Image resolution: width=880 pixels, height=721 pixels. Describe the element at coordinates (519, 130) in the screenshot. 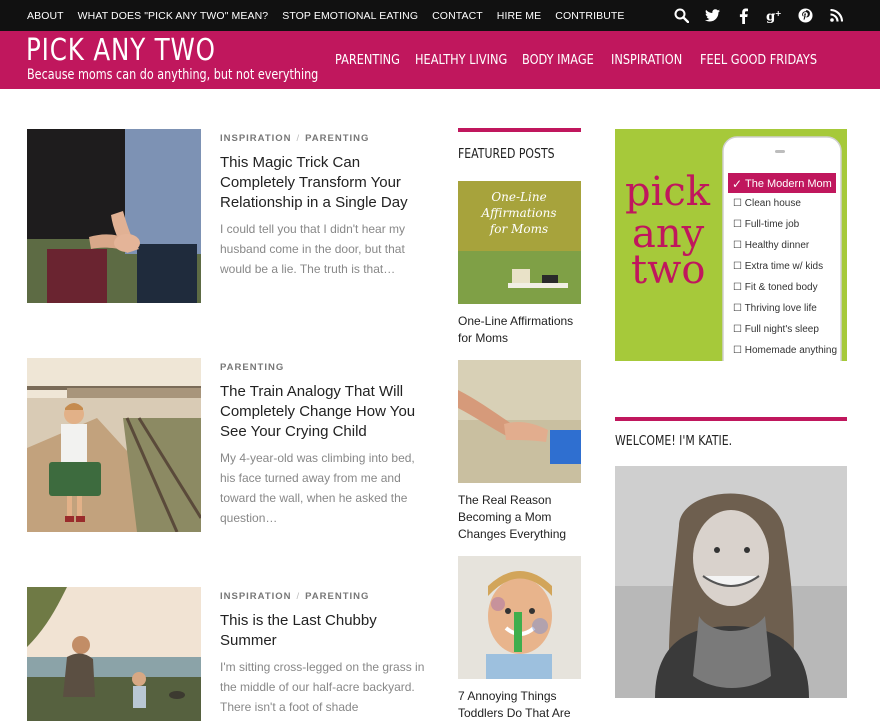

I see `featured-divider` at that location.